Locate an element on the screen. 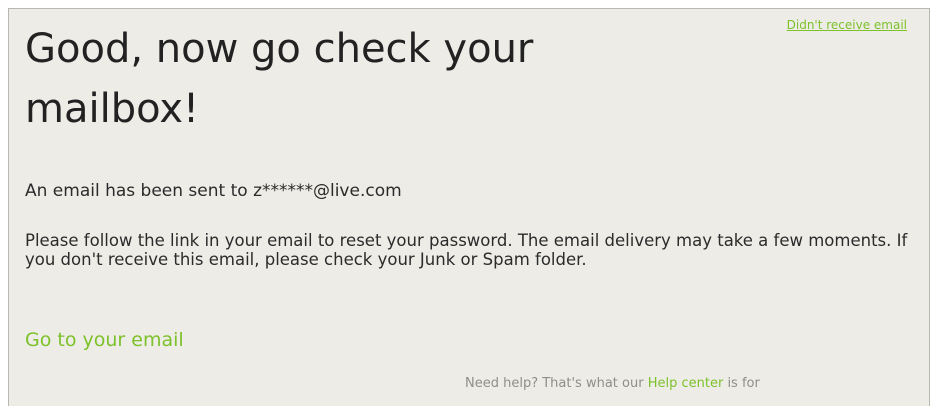  help-suffix-text: is for is located at coordinates (741, 383).